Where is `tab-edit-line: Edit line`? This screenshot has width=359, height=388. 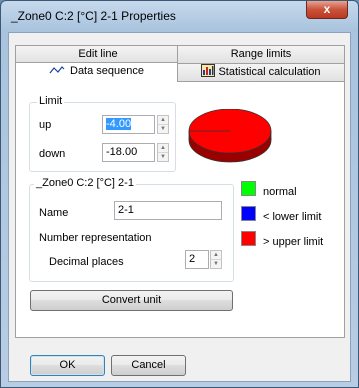
tab-edit-line: Edit line is located at coordinates (98, 54).